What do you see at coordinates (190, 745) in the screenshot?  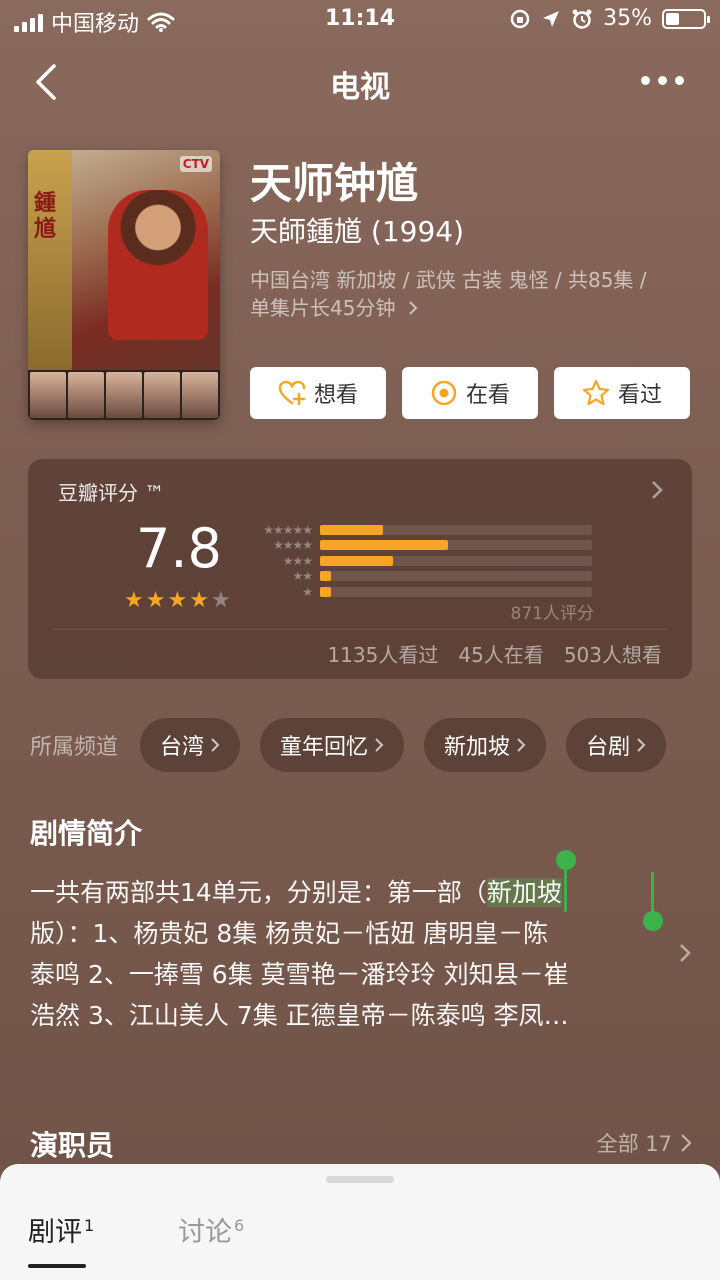 I see `channel-chip-taiwan: 台湾` at bounding box center [190, 745].